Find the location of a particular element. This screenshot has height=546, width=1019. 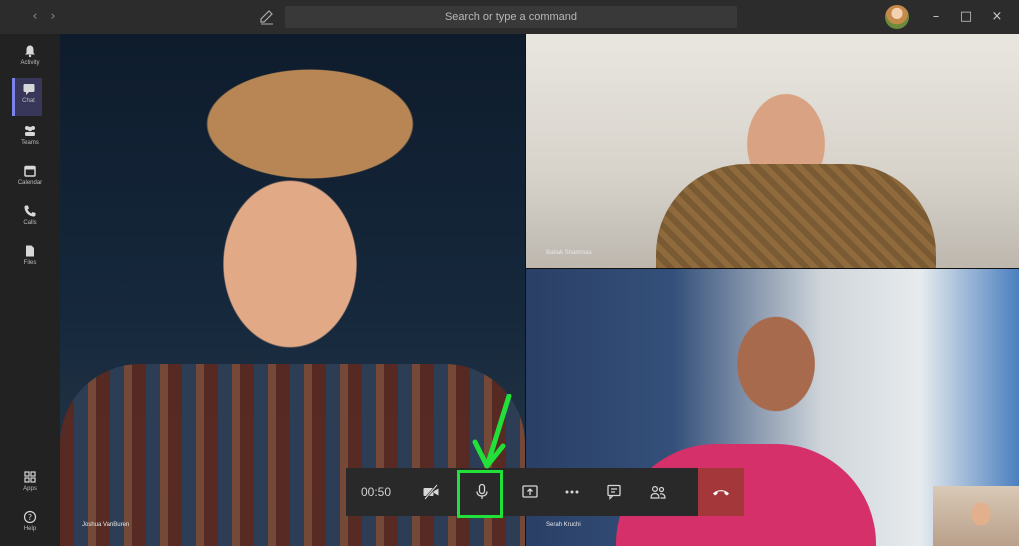

search-input: Search or type a command is located at coordinates (511, 17).